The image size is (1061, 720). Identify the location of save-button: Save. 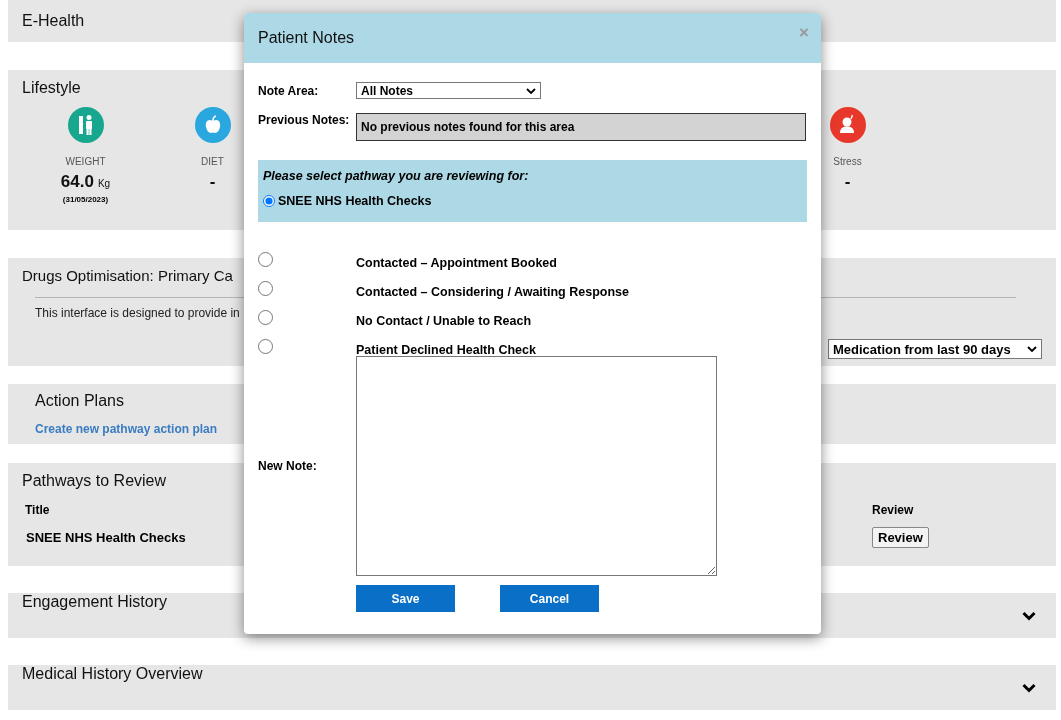
(405, 598).